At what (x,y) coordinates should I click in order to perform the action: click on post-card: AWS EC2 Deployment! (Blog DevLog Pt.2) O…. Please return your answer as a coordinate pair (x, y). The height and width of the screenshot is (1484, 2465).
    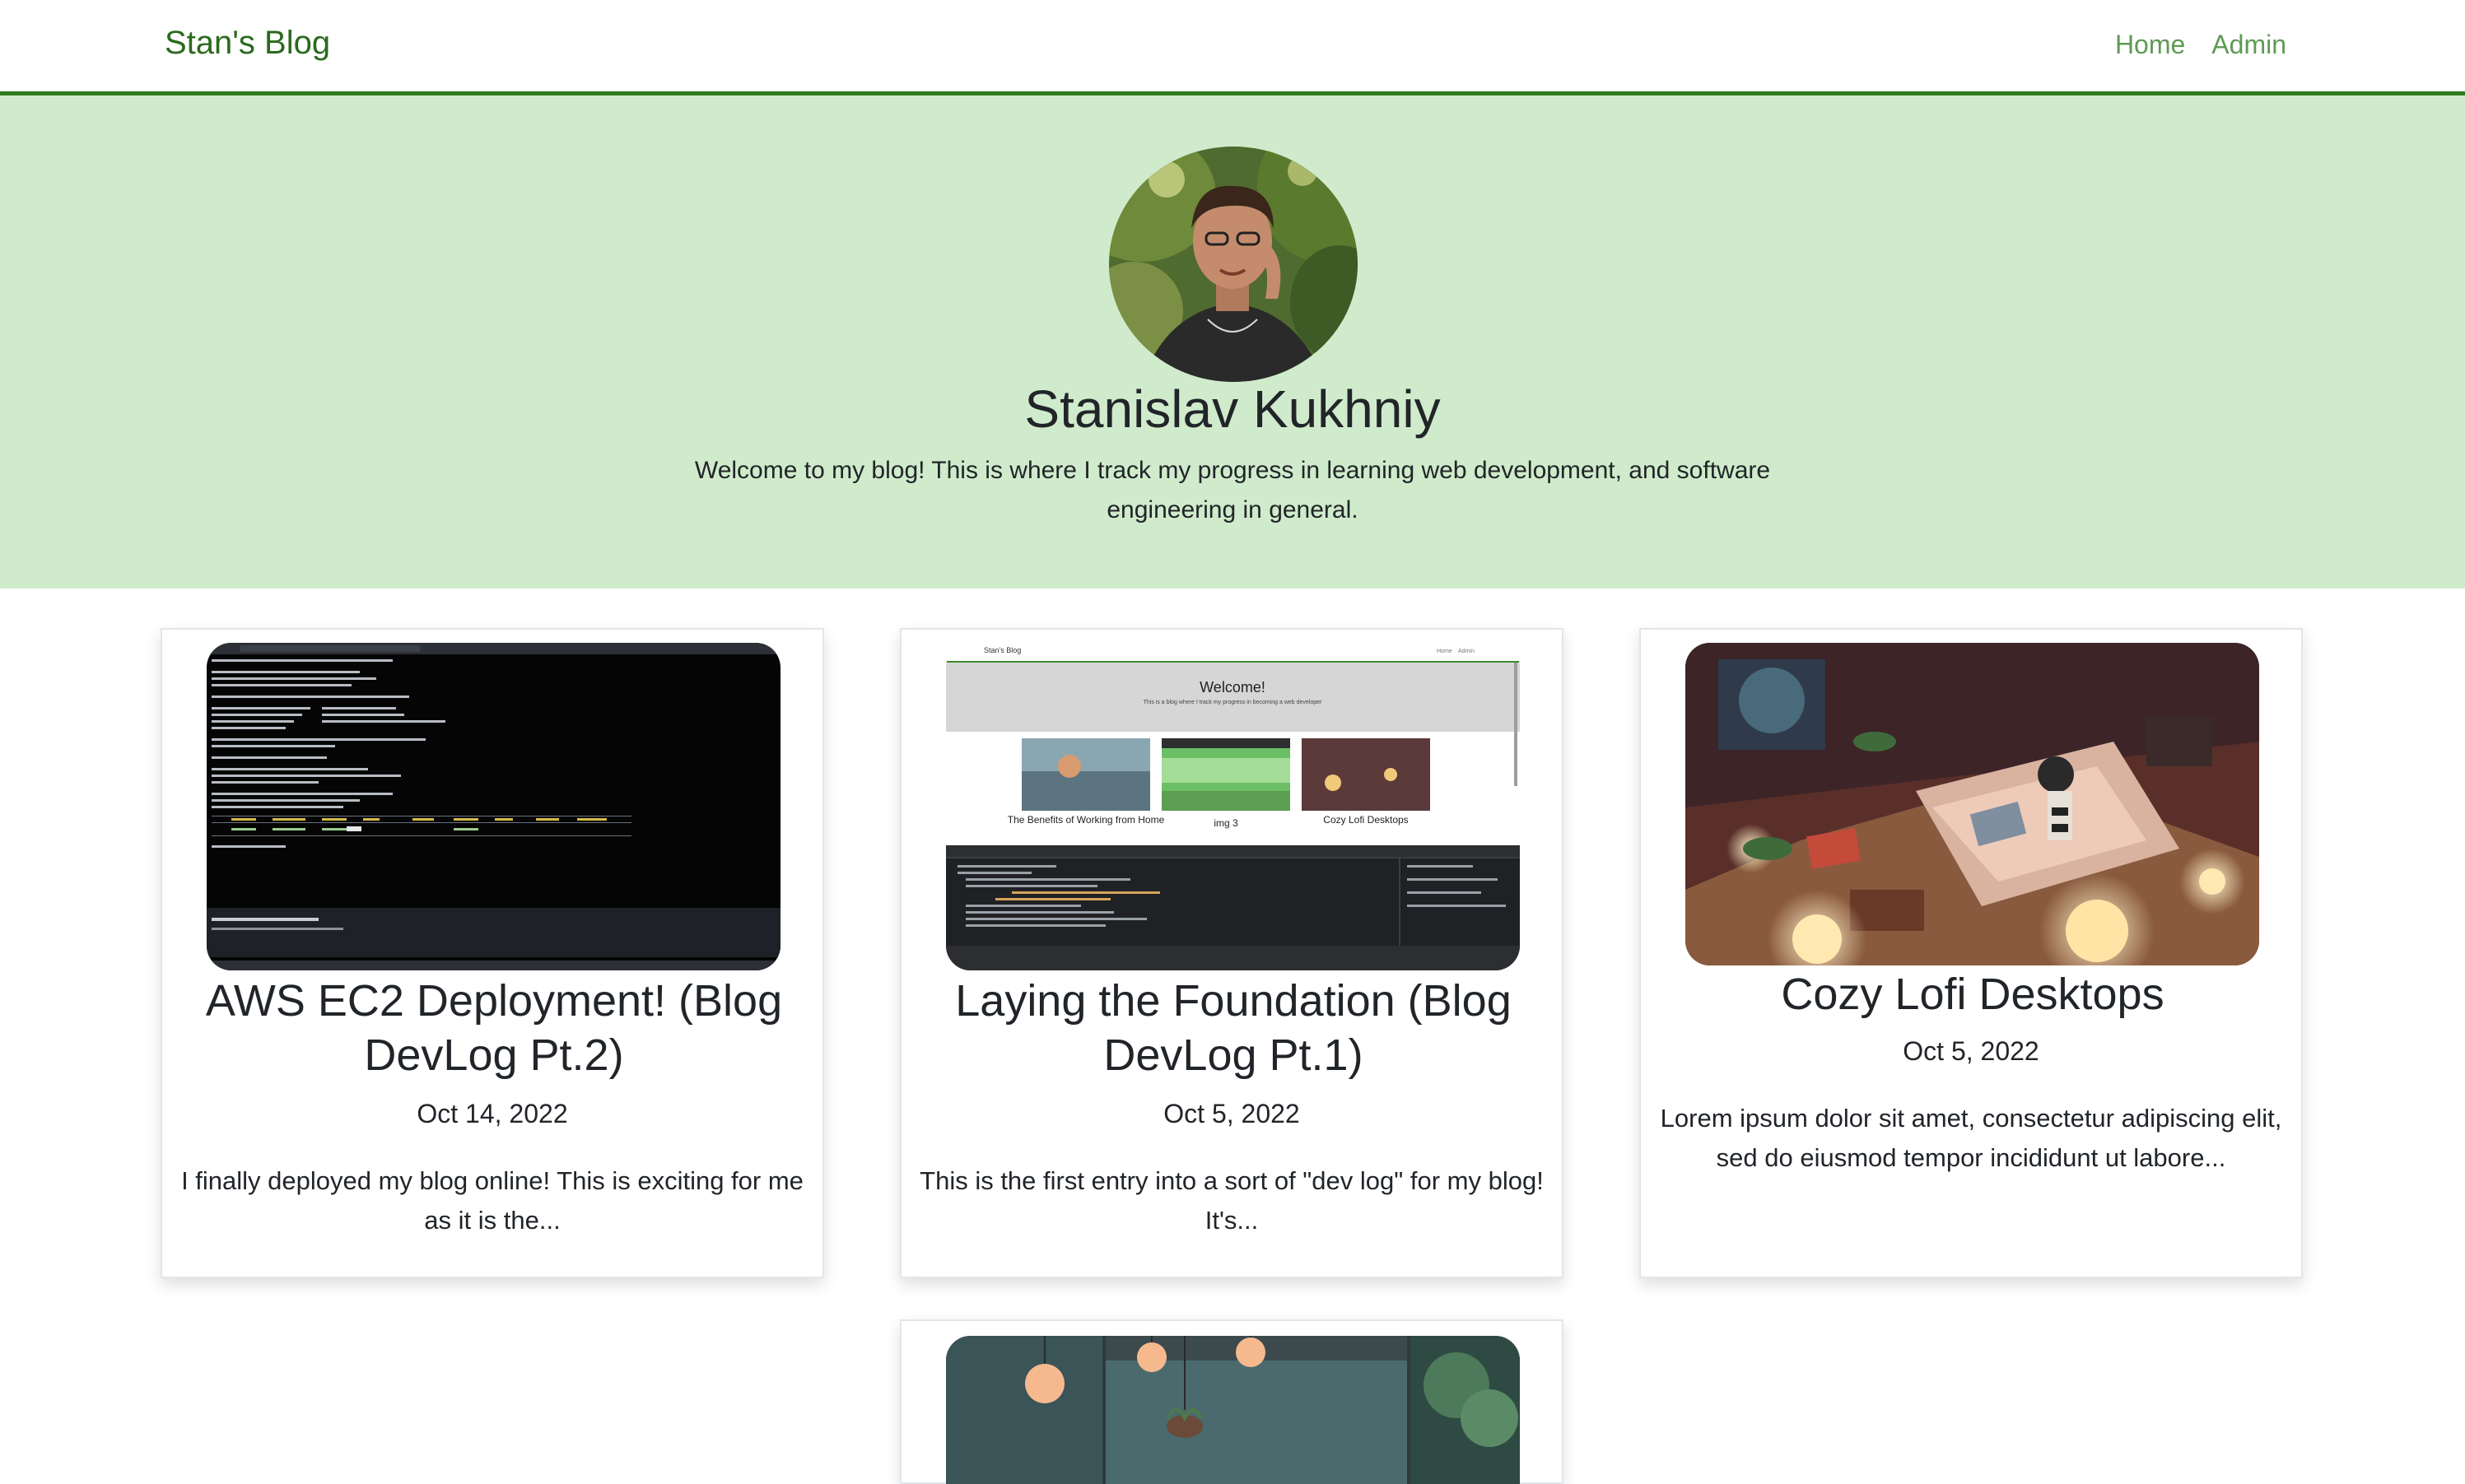
    Looking at the image, I should click on (492, 953).